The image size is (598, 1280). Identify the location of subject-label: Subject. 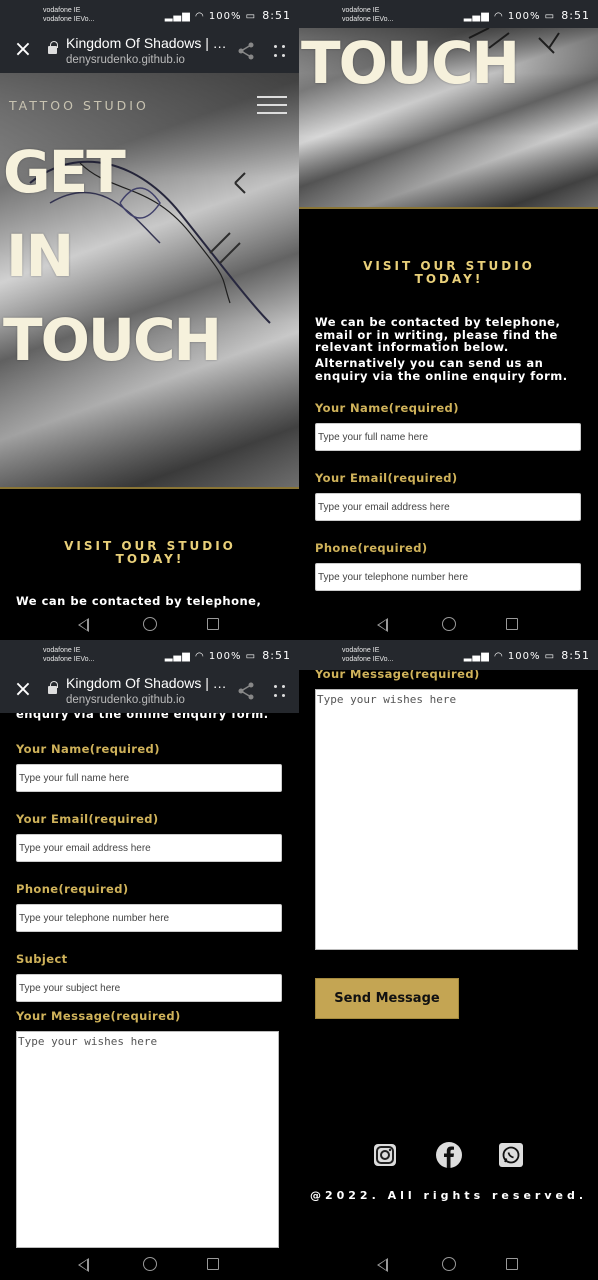
(42, 959).